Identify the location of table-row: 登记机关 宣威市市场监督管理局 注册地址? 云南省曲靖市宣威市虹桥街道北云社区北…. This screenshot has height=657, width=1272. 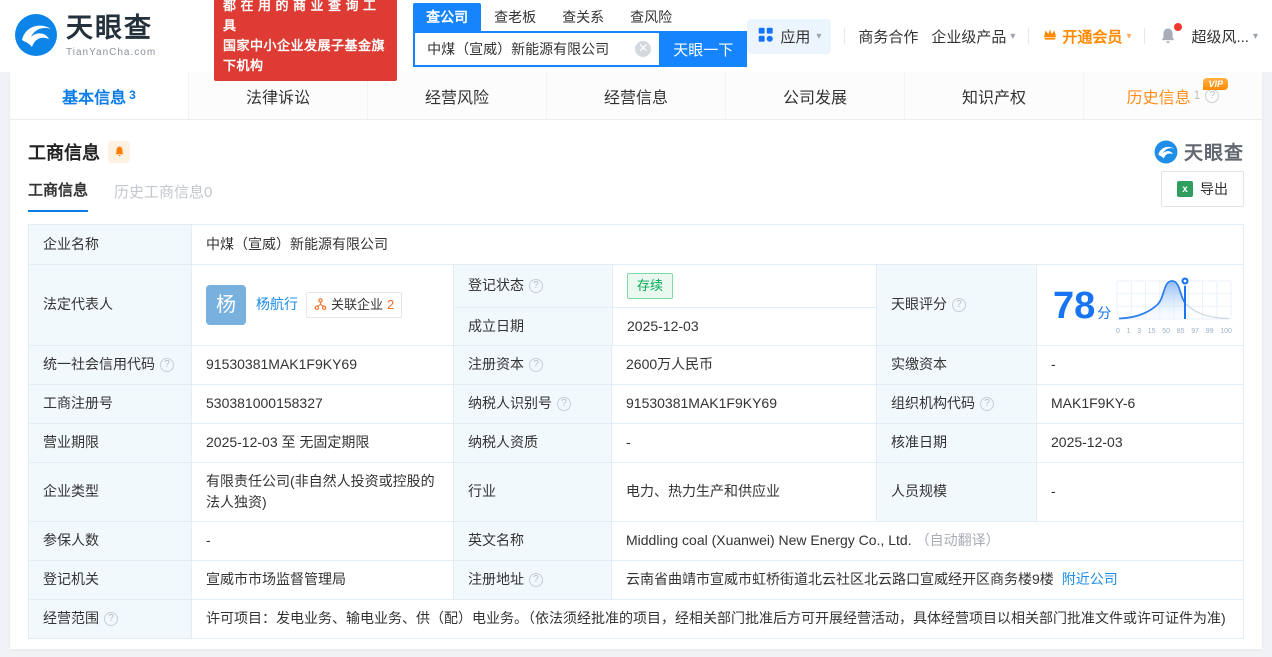
(636, 579).